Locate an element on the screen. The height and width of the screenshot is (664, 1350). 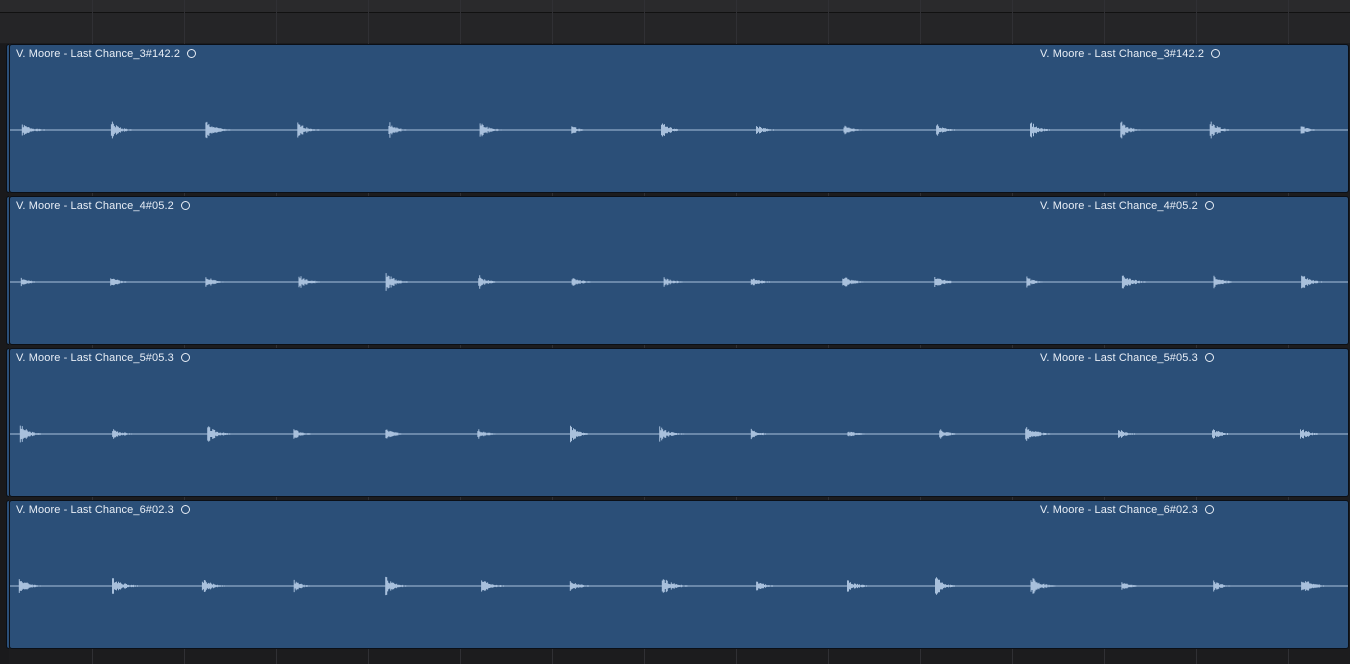
region-name-text: V. Moore - Last Chance_5#05.3 is located at coordinates (95, 358).